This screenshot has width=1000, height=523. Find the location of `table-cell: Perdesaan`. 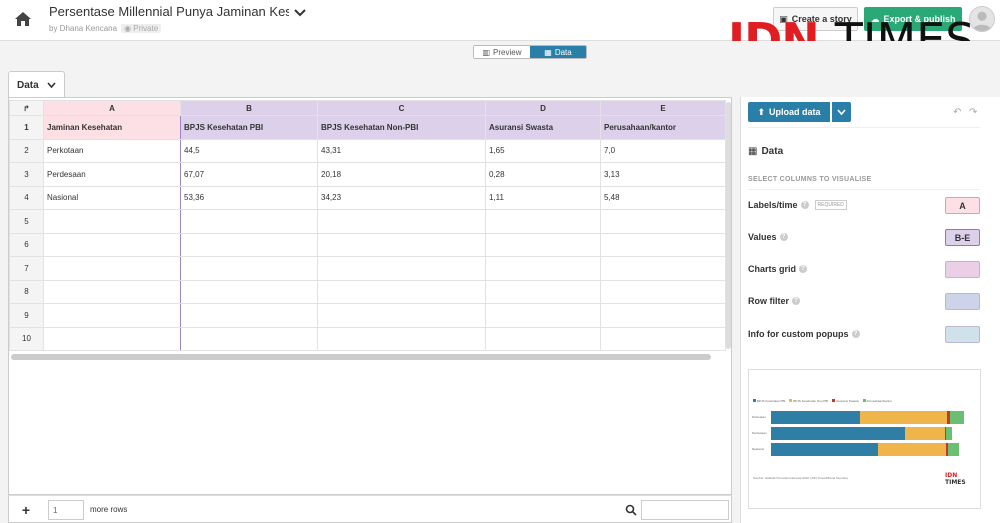

table-cell: Perdesaan is located at coordinates (112, 174).